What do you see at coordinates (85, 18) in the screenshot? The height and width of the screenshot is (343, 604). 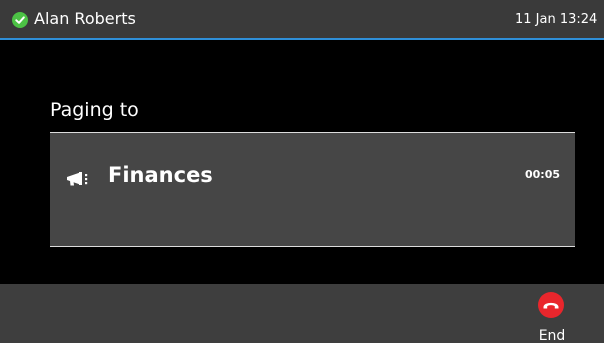 I see `user-name: Alan Roberts` at bounding box center [85, 18].